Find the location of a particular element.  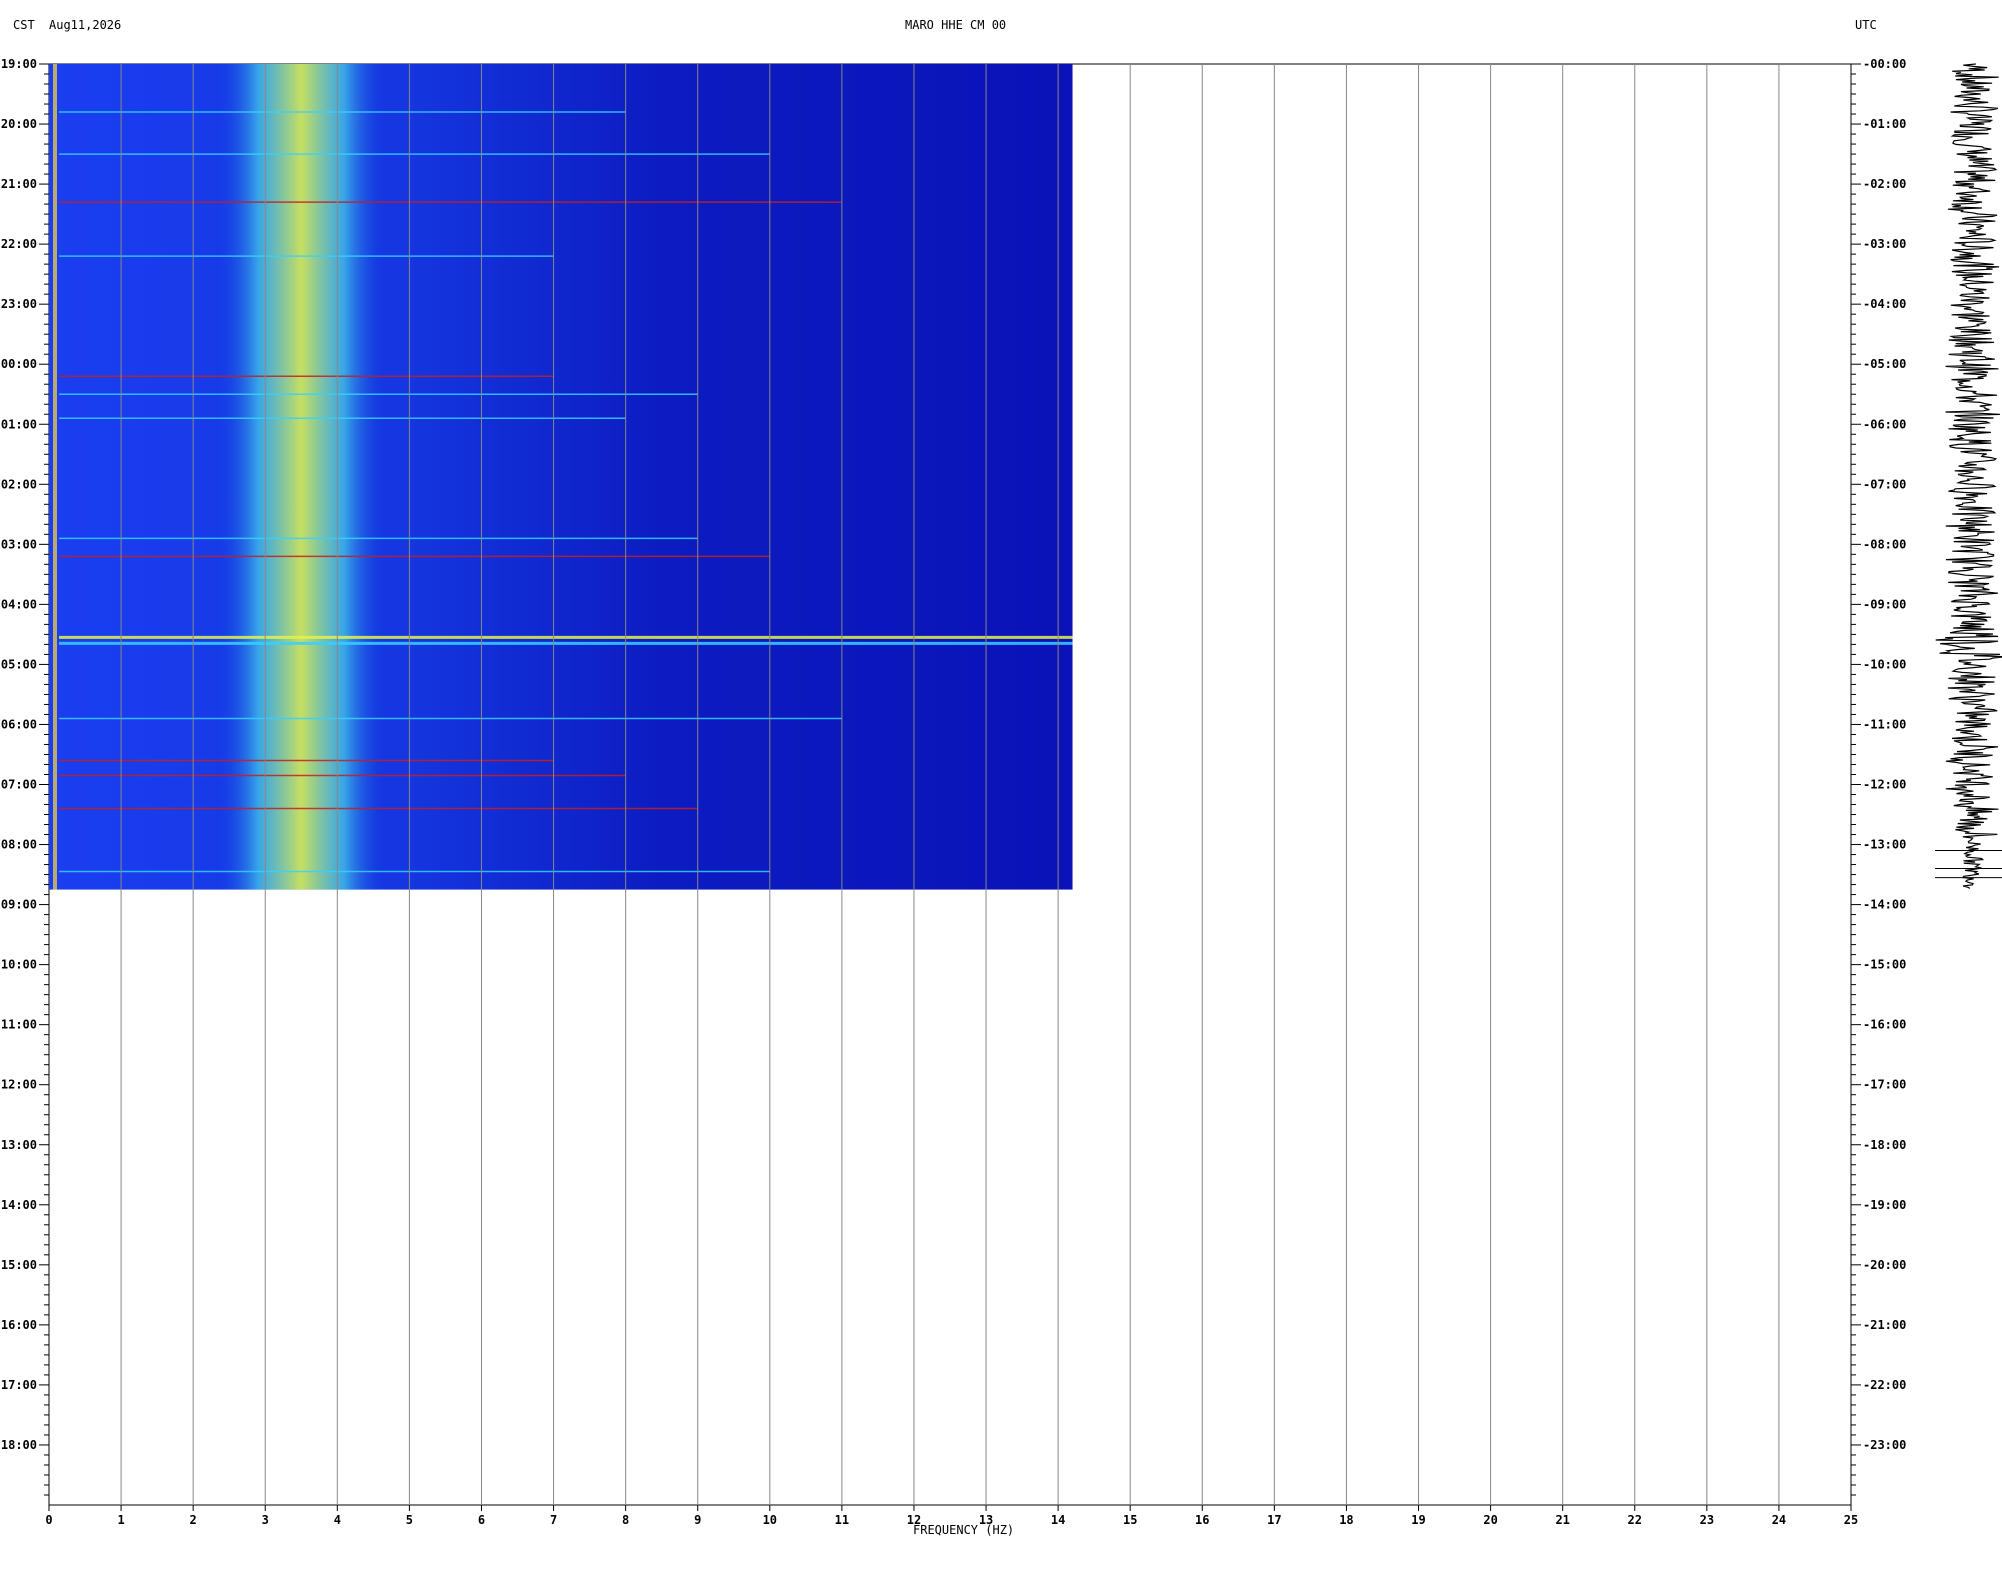

trace-waveform is located at coordinates (1968, 476).